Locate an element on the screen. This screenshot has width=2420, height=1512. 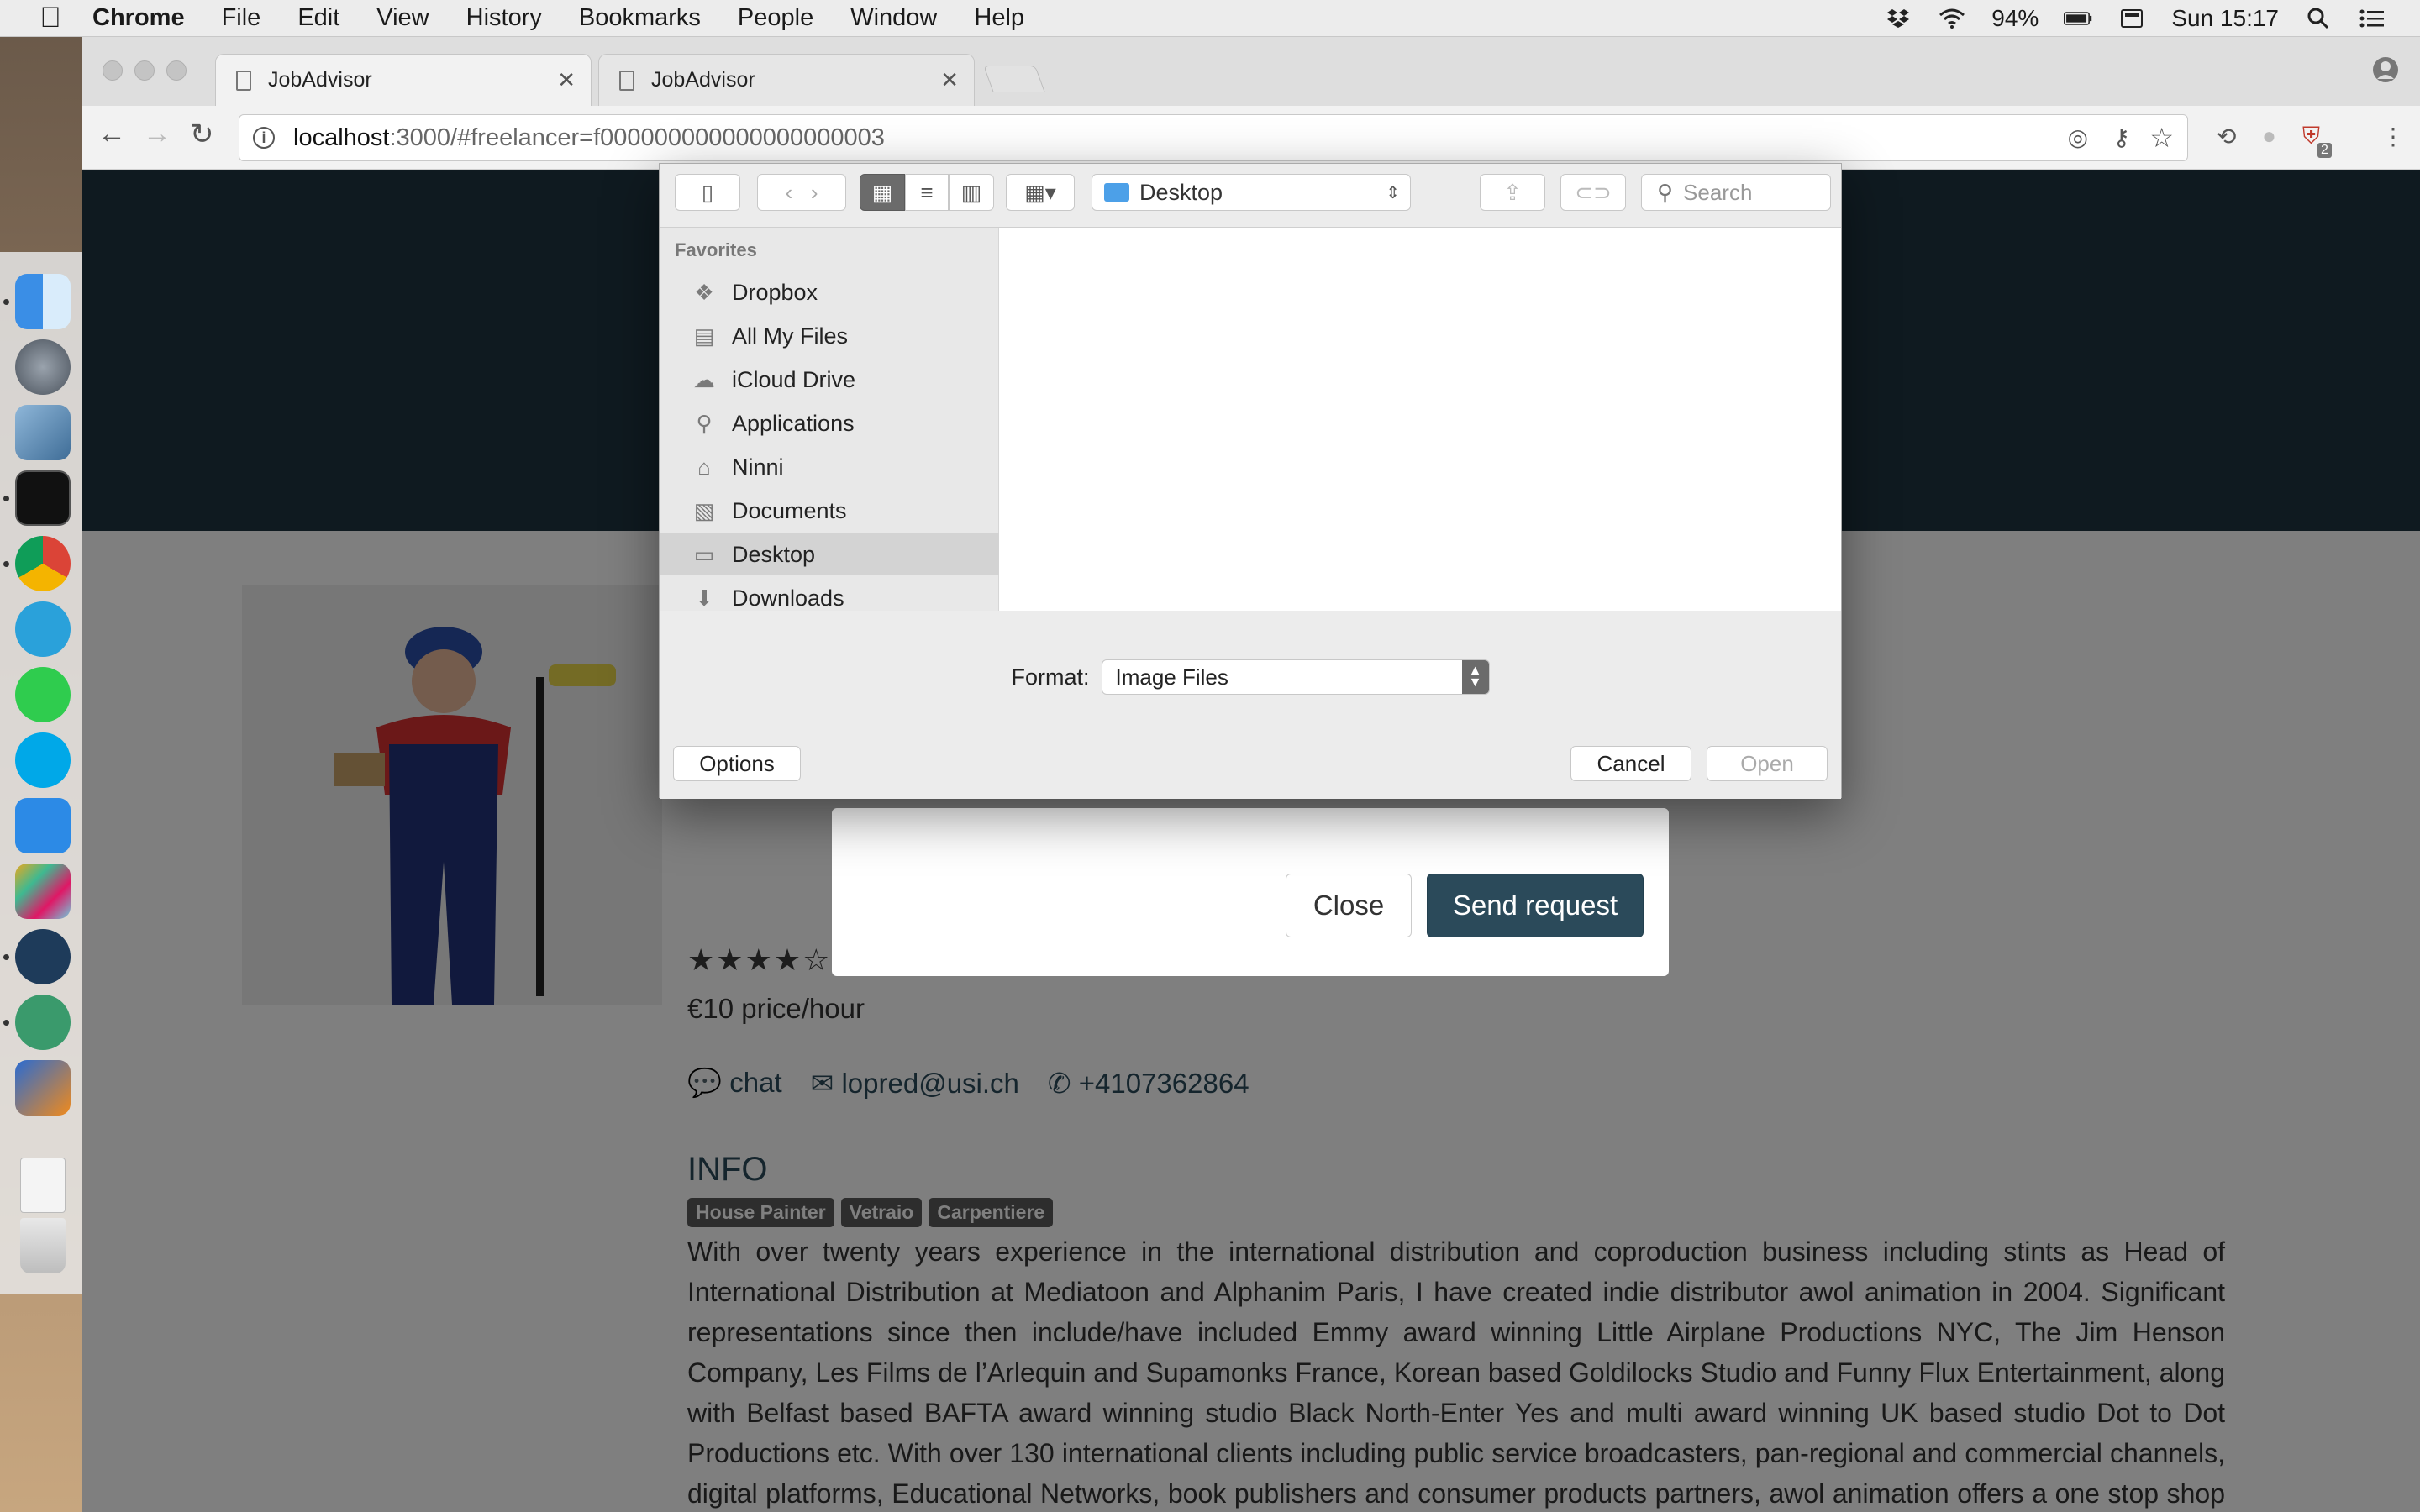
sourcetree-icon is located at coordinates (43, 956).